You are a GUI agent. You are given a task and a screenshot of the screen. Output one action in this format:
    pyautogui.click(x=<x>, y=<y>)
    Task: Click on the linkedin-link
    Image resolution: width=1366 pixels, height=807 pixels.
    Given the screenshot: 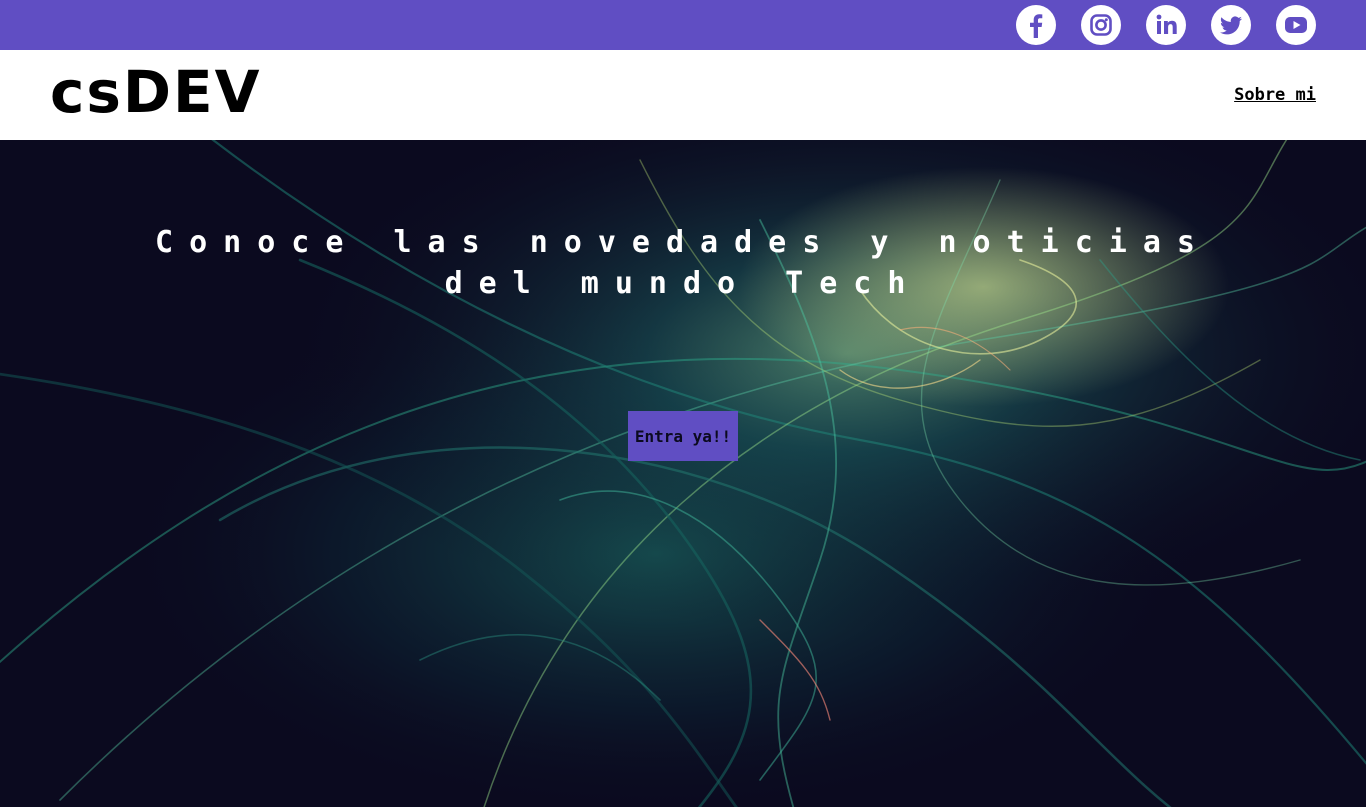 What is the action you would take?
    pyautogui.click(x=1166, y=25)
    